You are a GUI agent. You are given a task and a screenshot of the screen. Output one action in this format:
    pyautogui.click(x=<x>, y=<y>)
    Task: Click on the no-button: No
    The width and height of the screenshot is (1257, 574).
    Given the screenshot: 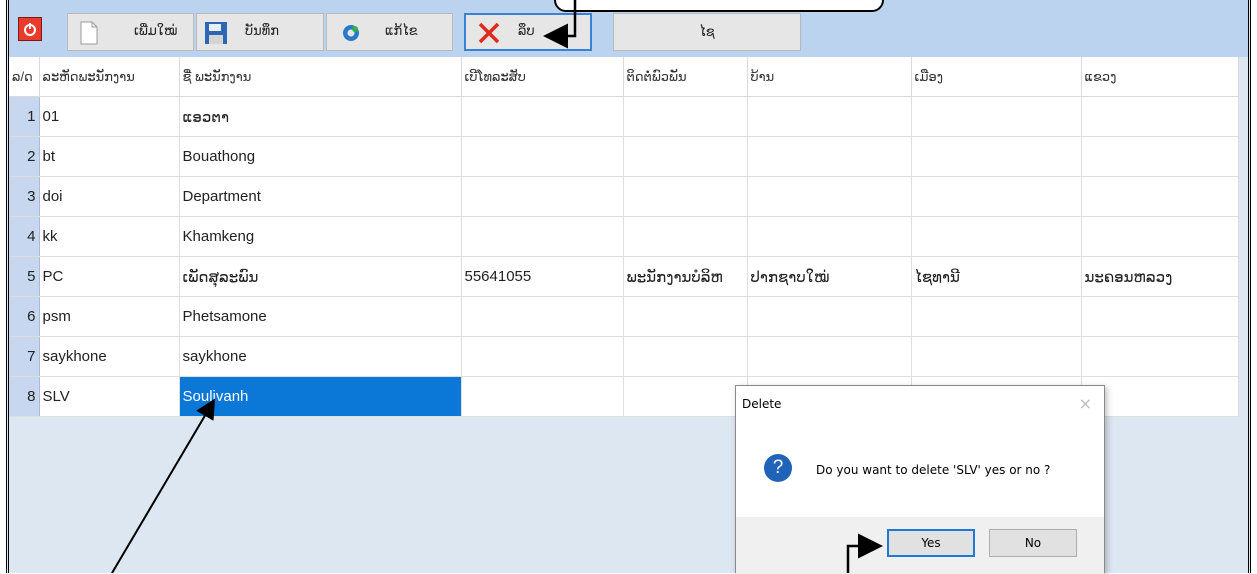 What is the action you would take?
    pyautogui.click(x=1033, y=543)
    